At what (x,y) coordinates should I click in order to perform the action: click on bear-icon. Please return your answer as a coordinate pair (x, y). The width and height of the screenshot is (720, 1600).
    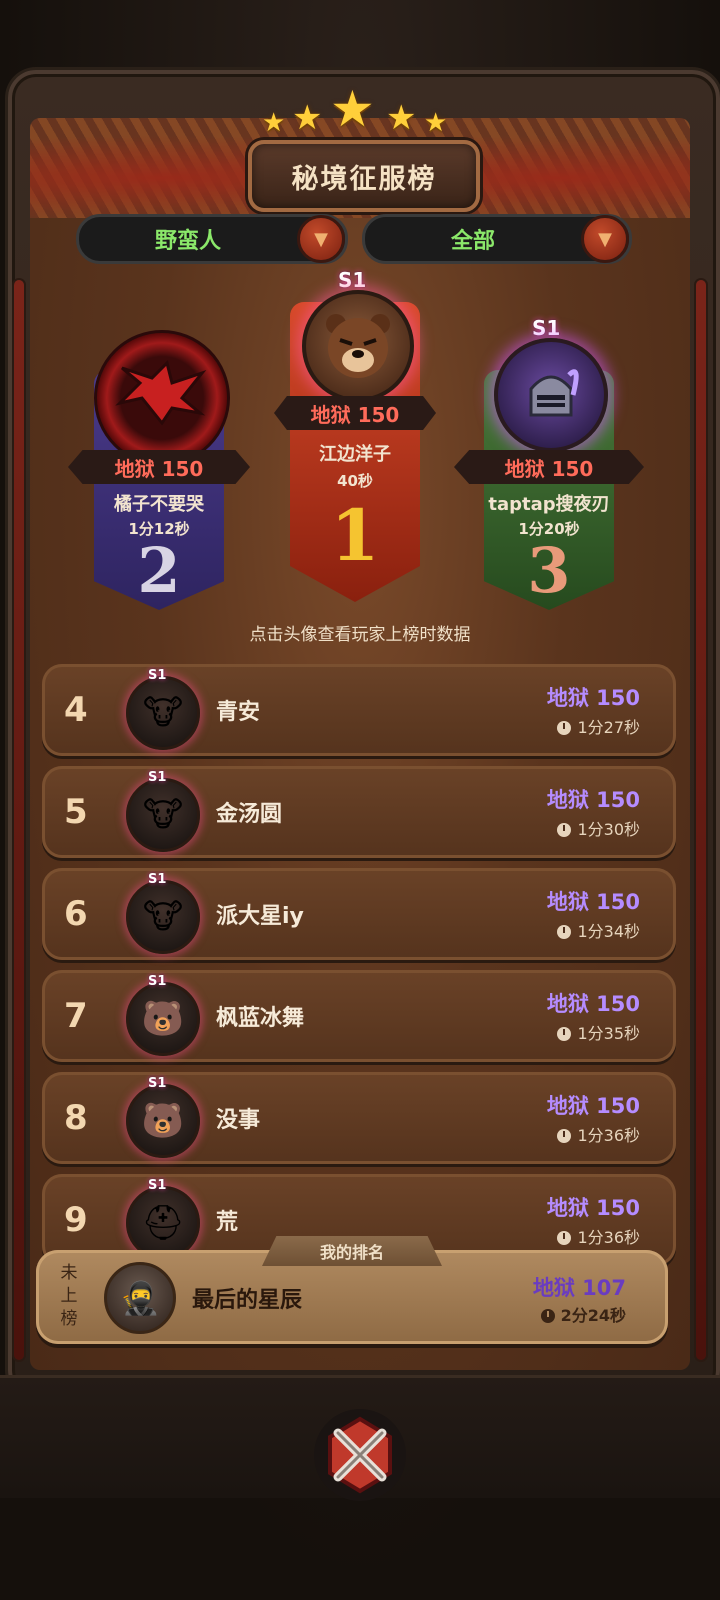
    Looking at the image, I should click on (358, 346).